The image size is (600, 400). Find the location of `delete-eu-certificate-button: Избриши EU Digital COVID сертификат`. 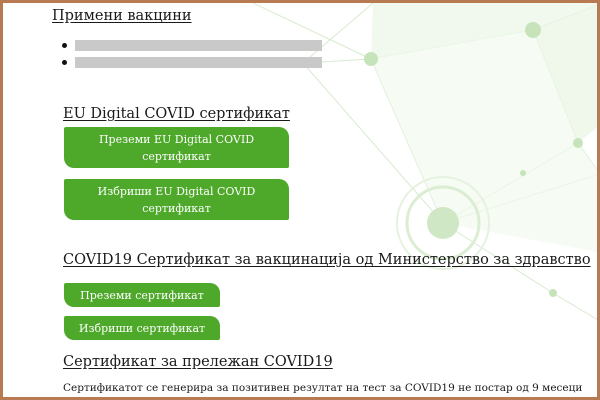

delete-eu-certificate-button: Избриши EU Digital COVID сертификат is located at coordinates (176, 199).